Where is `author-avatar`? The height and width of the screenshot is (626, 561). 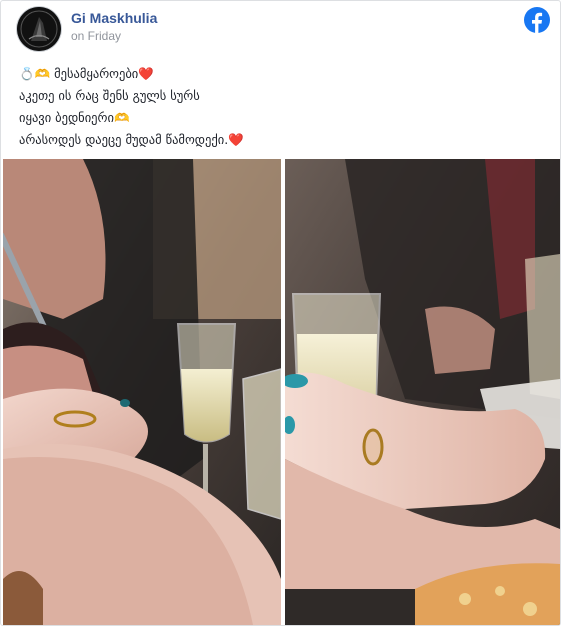 author-avatar is located at coordinates (39, 29).